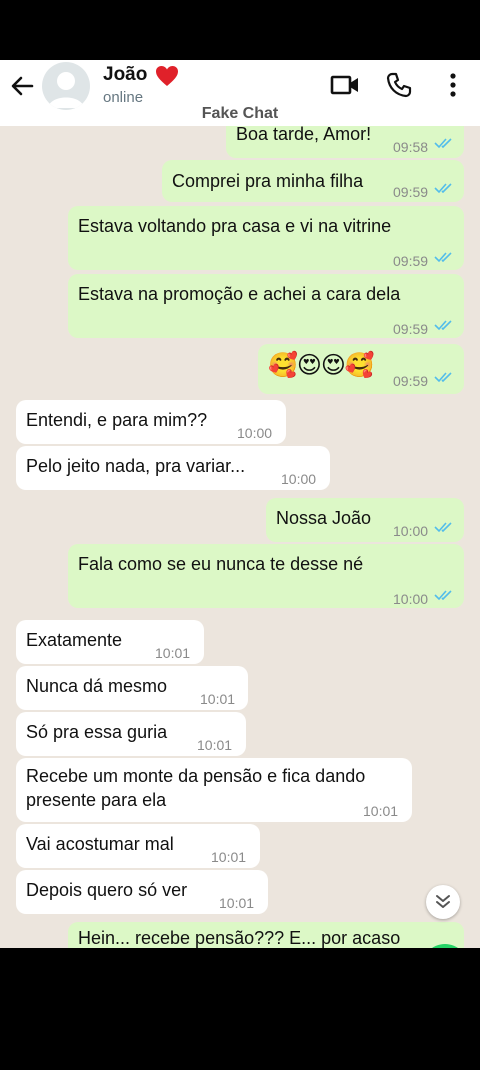 Image resolution: width=480 pixels, height=1070 pixels. I want to click on incoming-message: Depois quero só ver 10:01, so click(142, 892).